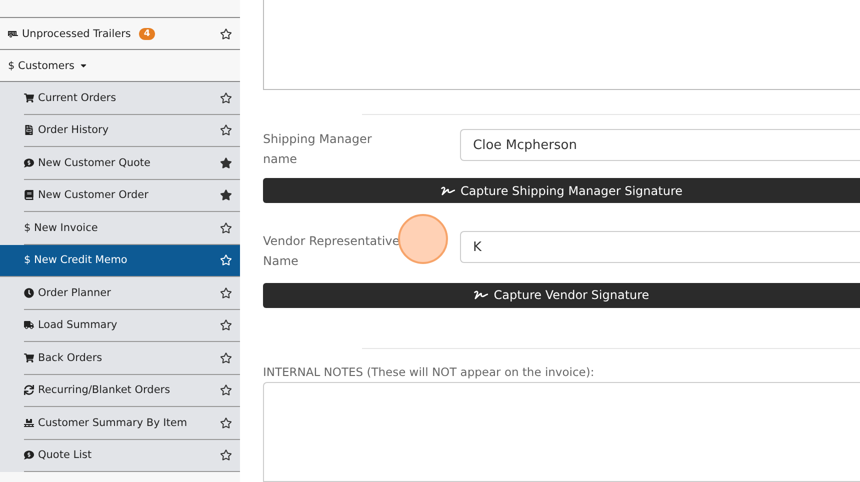 The height and width of the screenshot is (482, 860). What do you see at coordinates (70, 358) in the screenshot?
I see `sidebar-item-label: Back Orders` at bounding box center [70, 358].